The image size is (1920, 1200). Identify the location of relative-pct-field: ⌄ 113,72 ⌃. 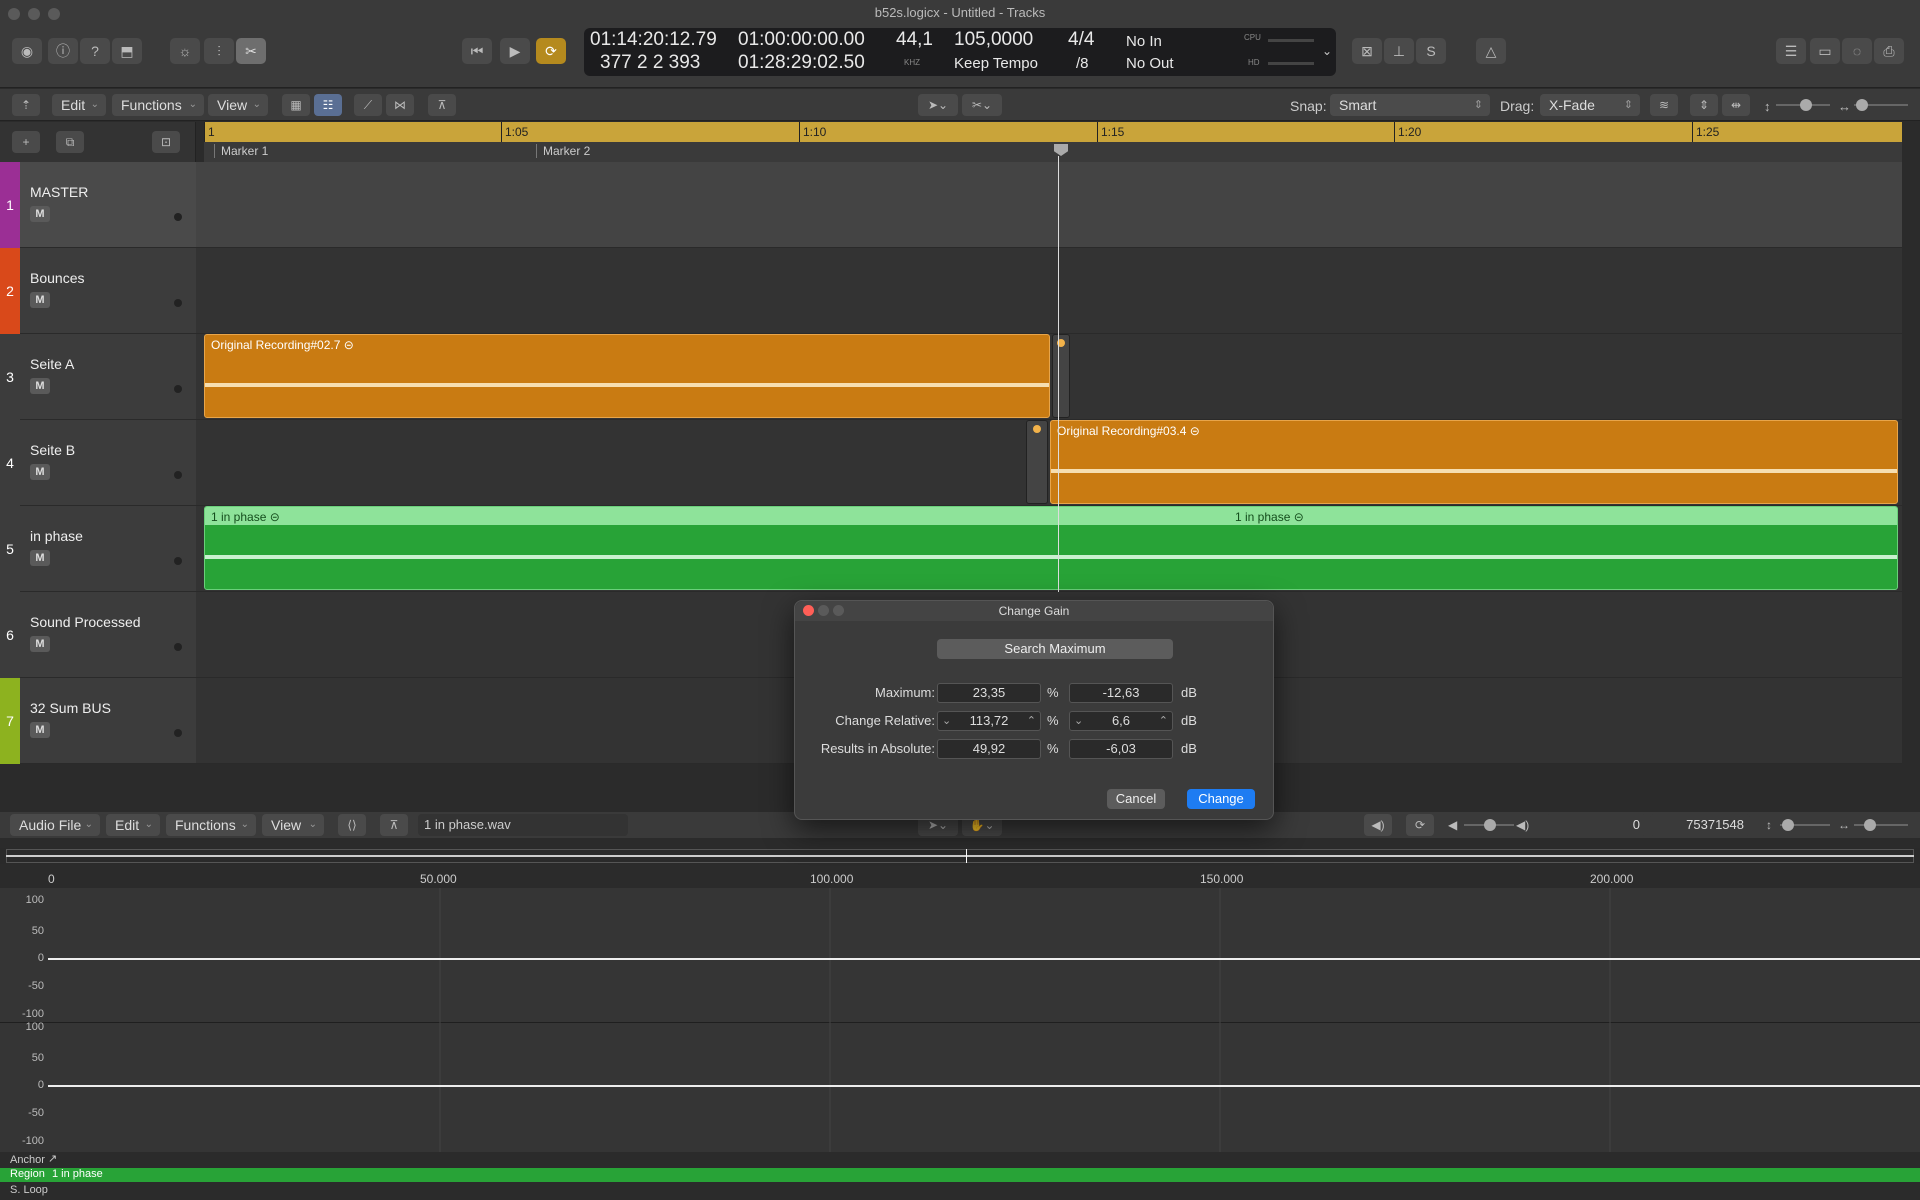
(989, 721).